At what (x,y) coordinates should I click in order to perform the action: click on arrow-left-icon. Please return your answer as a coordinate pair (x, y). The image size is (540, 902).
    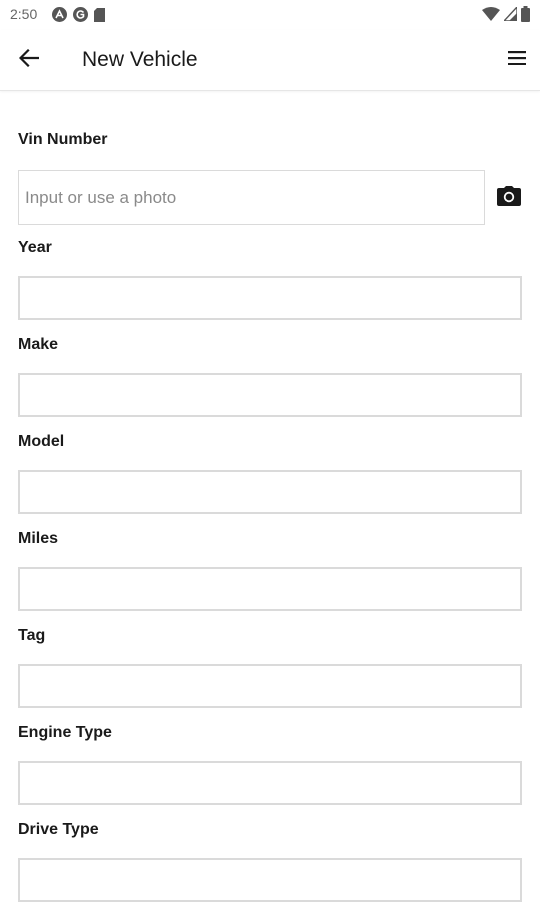
    Looking at the image, I should click on (29, 60).